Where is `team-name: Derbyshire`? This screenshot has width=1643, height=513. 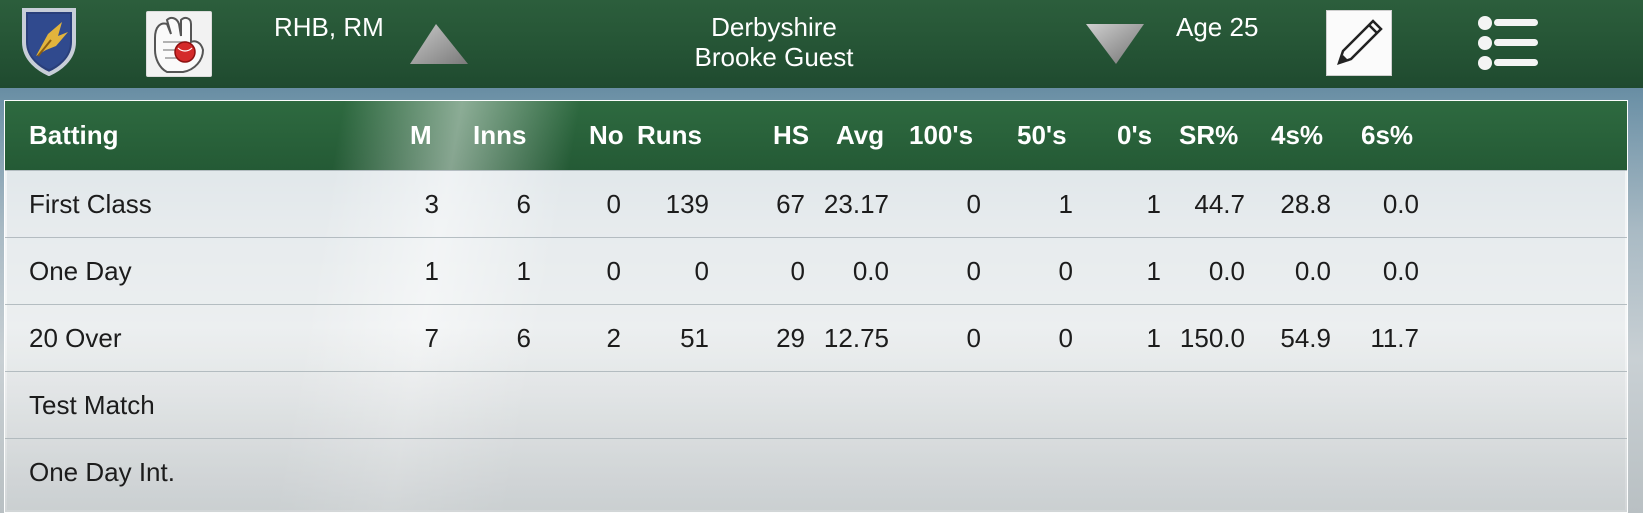
team-name: Derbyshire is located at coordinates (774, 27).